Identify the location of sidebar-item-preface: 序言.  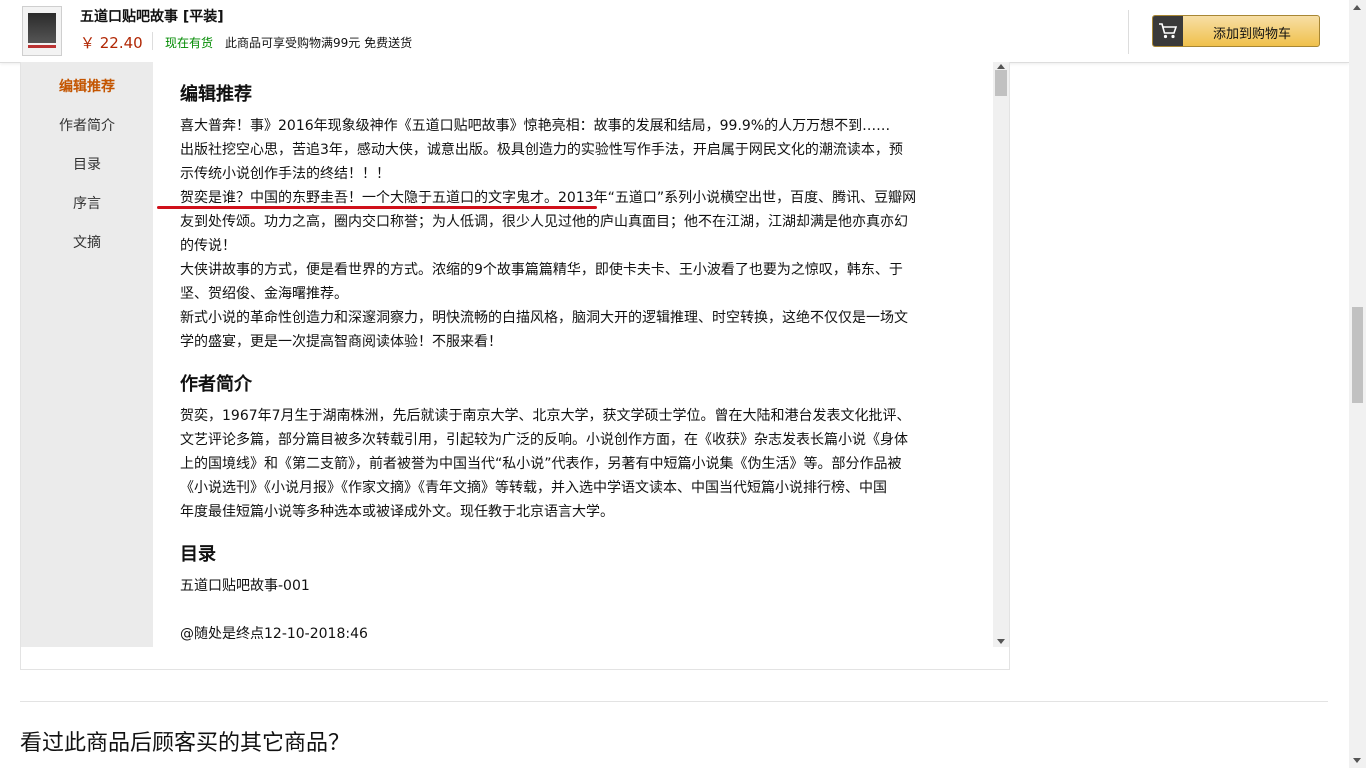
(87, 203).